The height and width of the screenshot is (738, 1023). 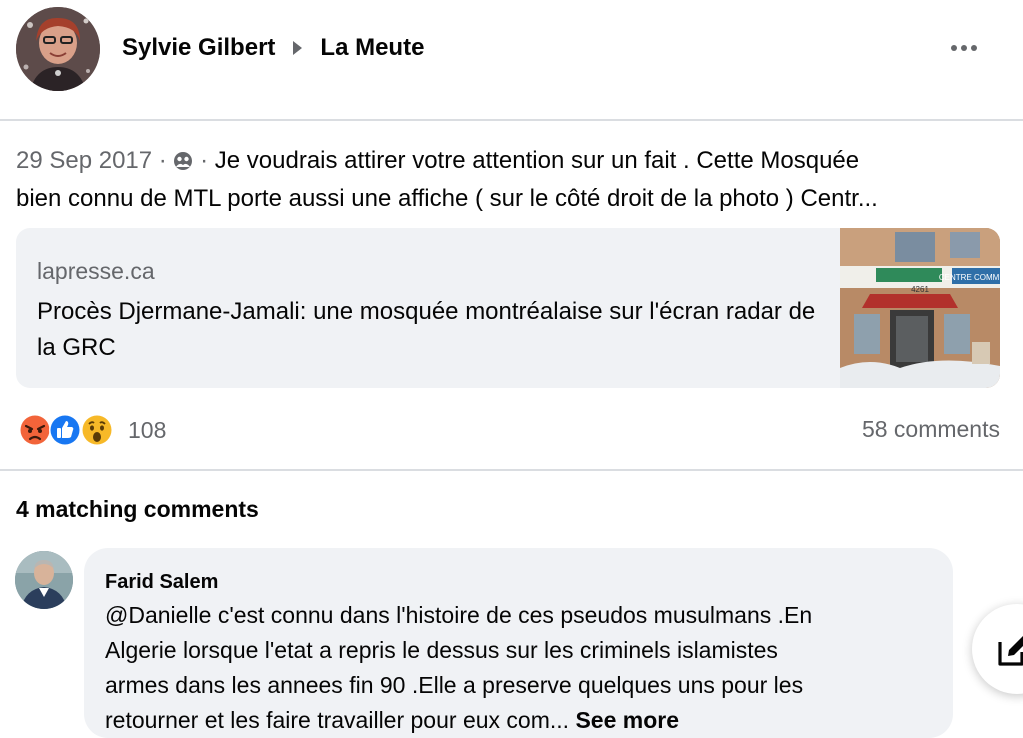 What do you see at coordinates (161, 582) in the screenshot?
I see `comment-author: Farid Salem` at bounding box center [161, 582].